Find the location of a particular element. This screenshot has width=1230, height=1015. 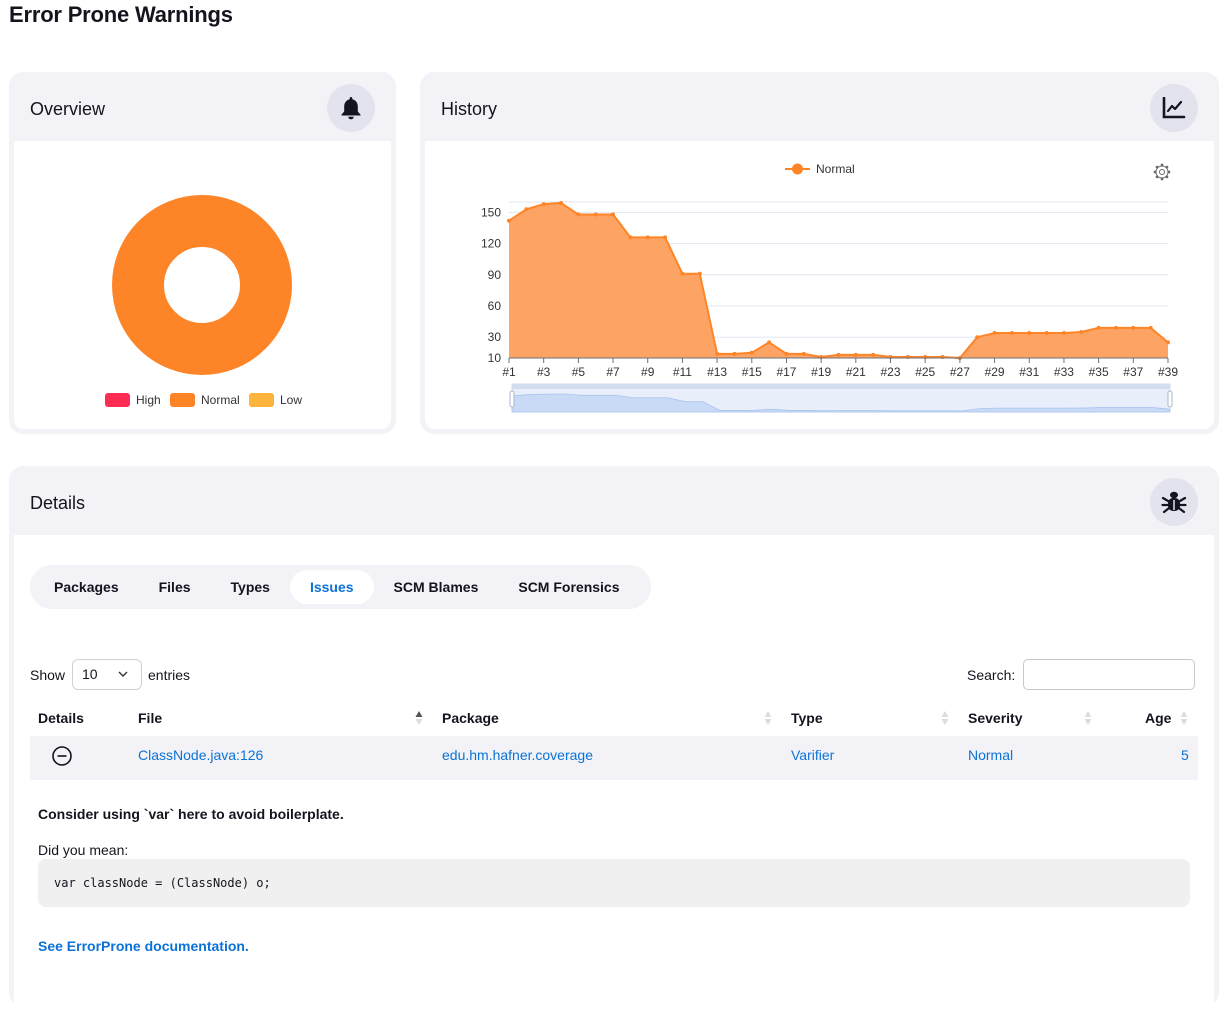

legend-item-normal: Normal is located at coordinates (205, 400).